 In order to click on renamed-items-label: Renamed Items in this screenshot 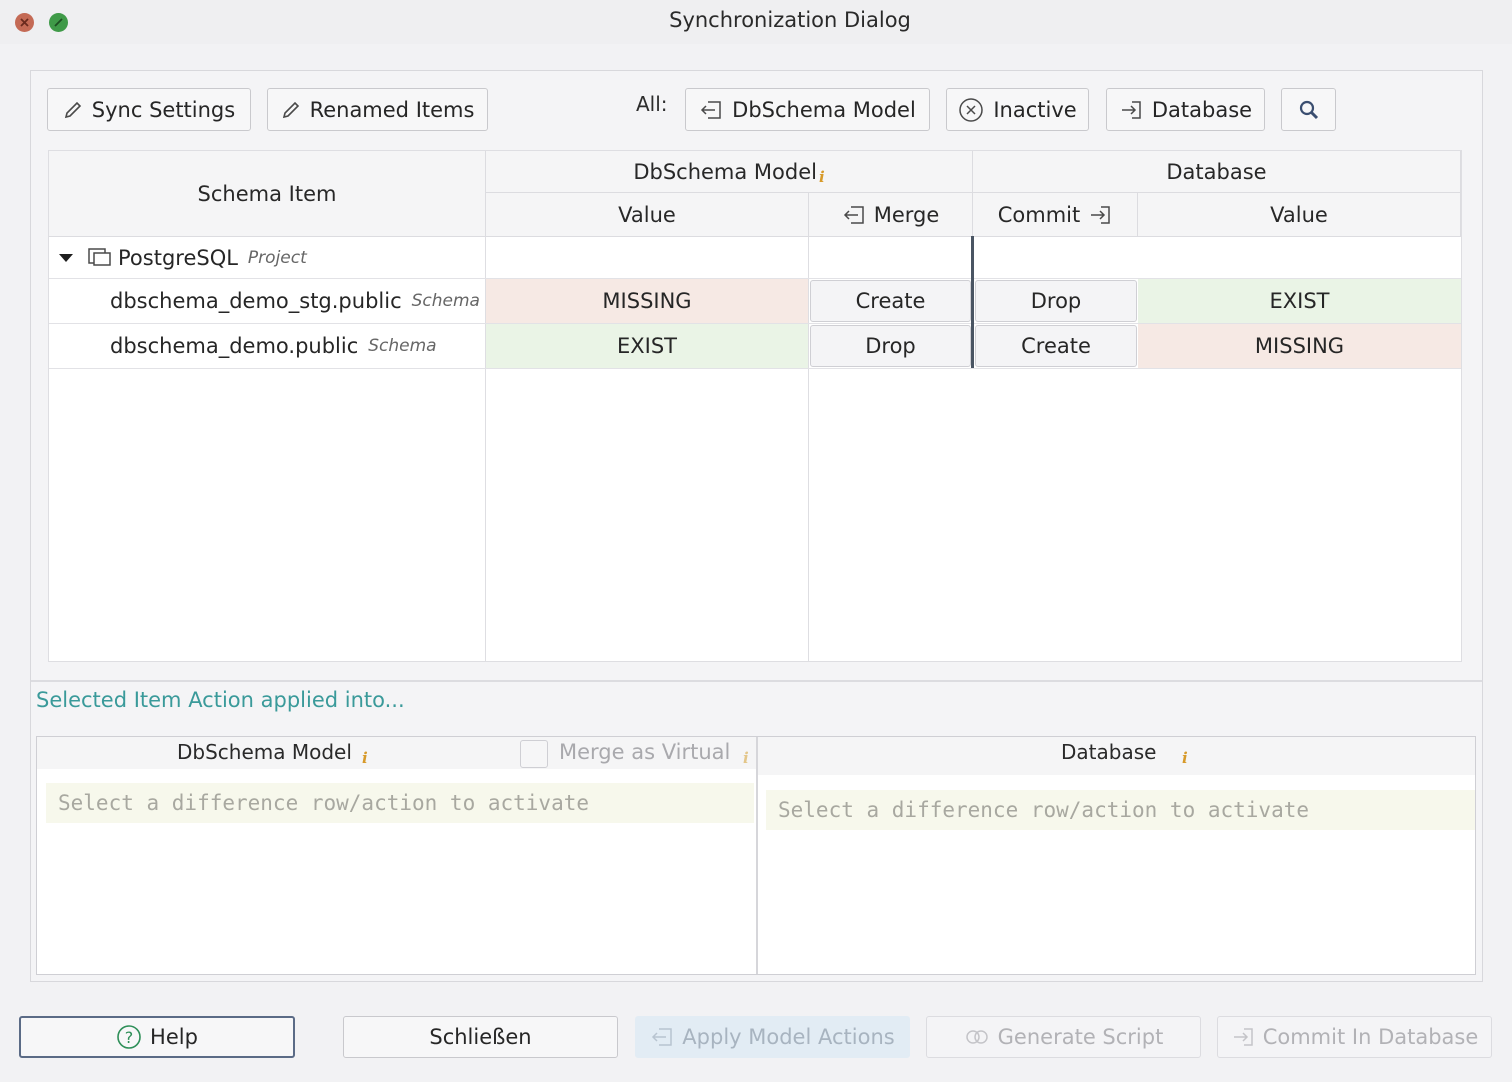, I will do `click(392, 109)`.